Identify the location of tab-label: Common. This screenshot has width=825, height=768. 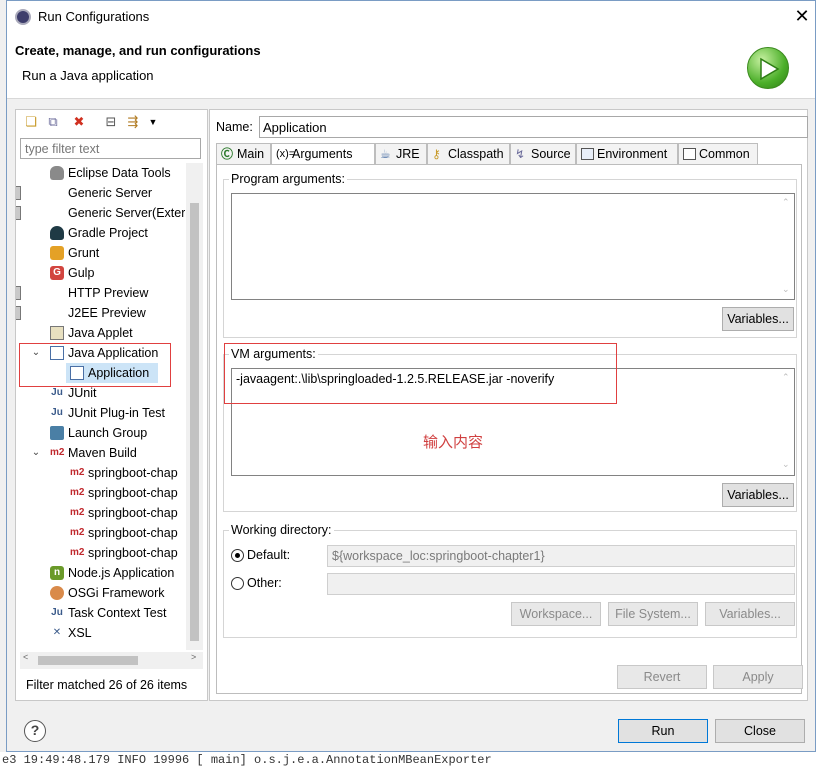
(724, 154).